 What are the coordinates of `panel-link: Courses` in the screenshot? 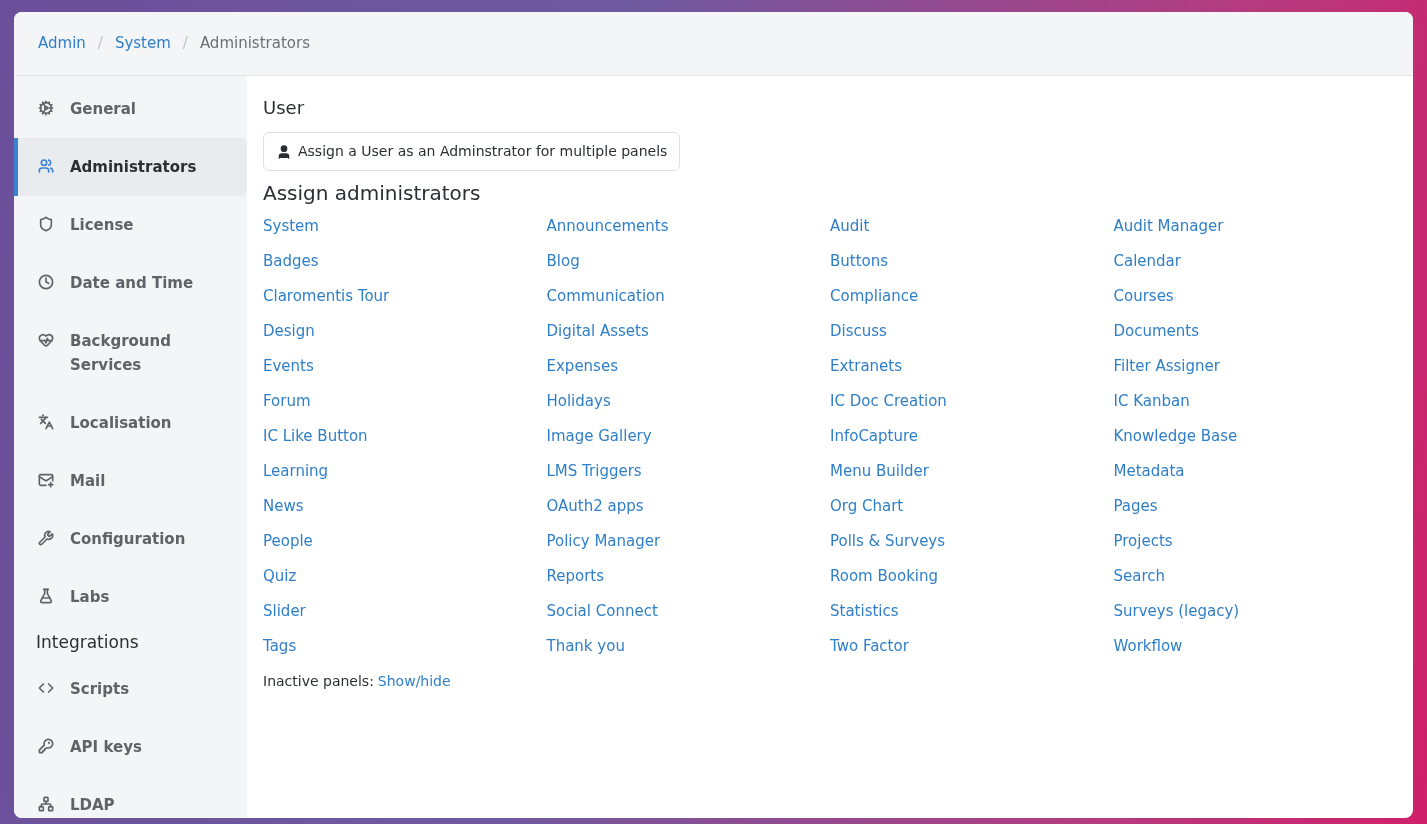 It's located at (1143, 296).